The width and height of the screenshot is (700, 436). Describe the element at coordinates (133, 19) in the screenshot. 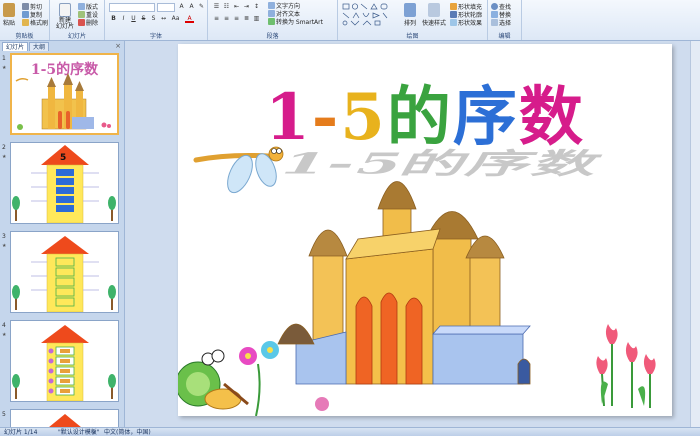

I see `underline-icon: U` at that location.